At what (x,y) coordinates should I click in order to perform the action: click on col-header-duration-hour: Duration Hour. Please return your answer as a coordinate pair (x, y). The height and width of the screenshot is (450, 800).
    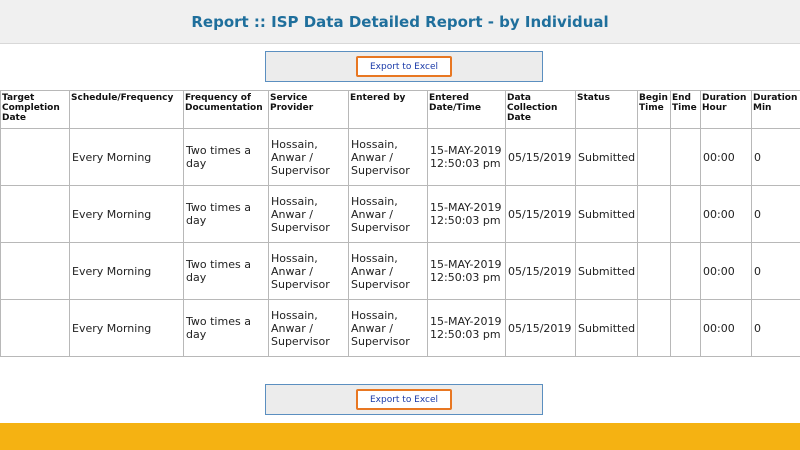
    Looking at the image, I should click on (726, 109).